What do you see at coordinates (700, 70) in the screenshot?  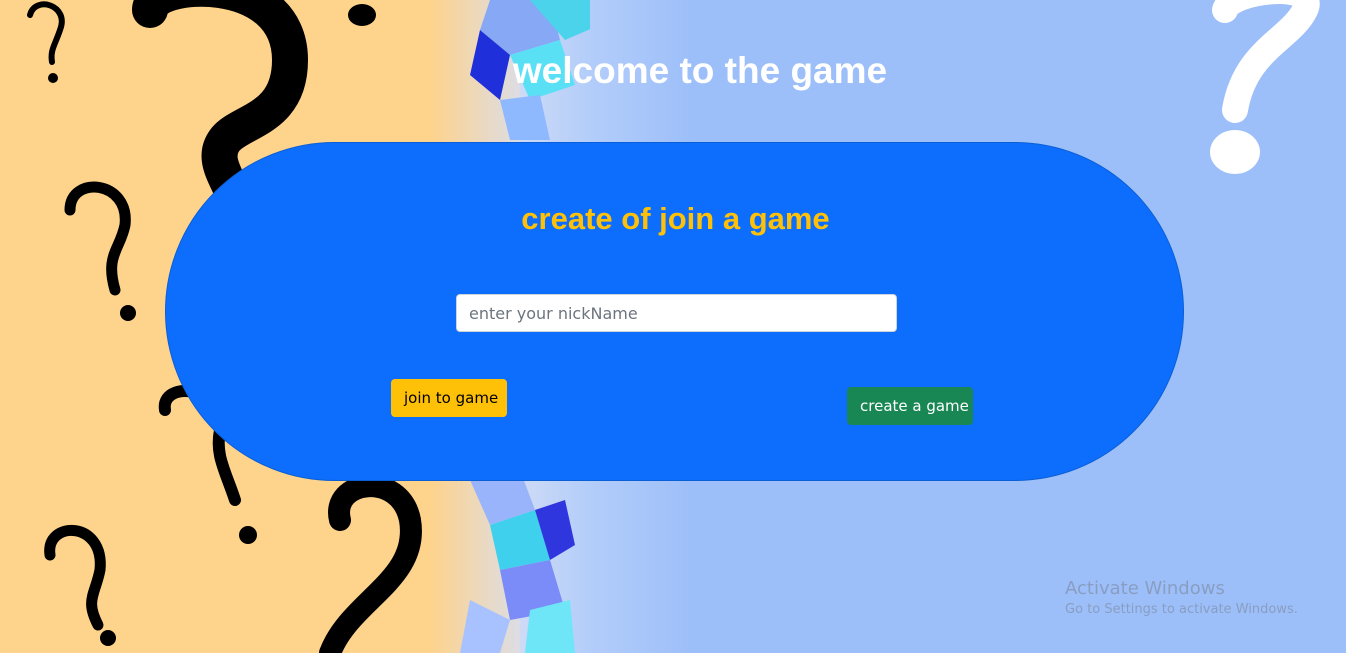 I see `page-title: welcome to the game` at bounding box center [700, 70].